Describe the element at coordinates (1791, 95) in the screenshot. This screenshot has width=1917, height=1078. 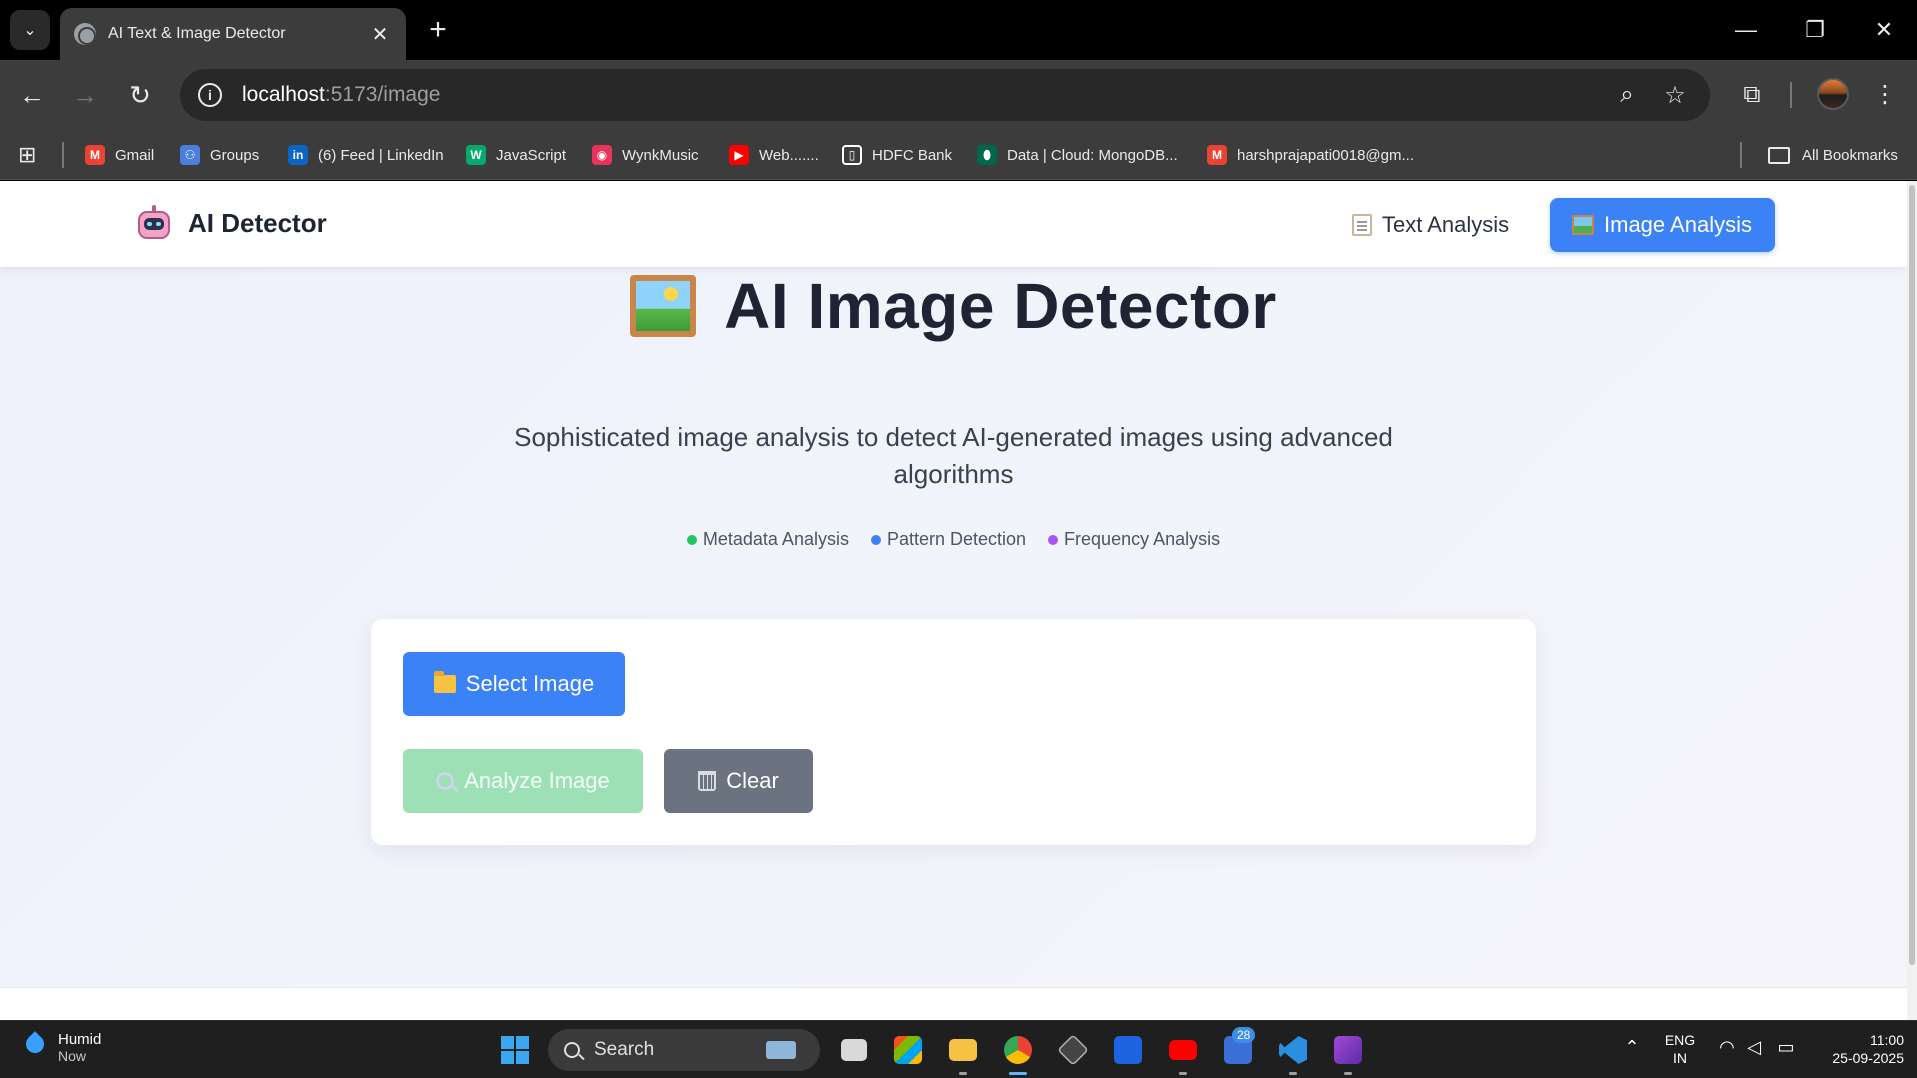
I see `toolbar-divider` at that location.